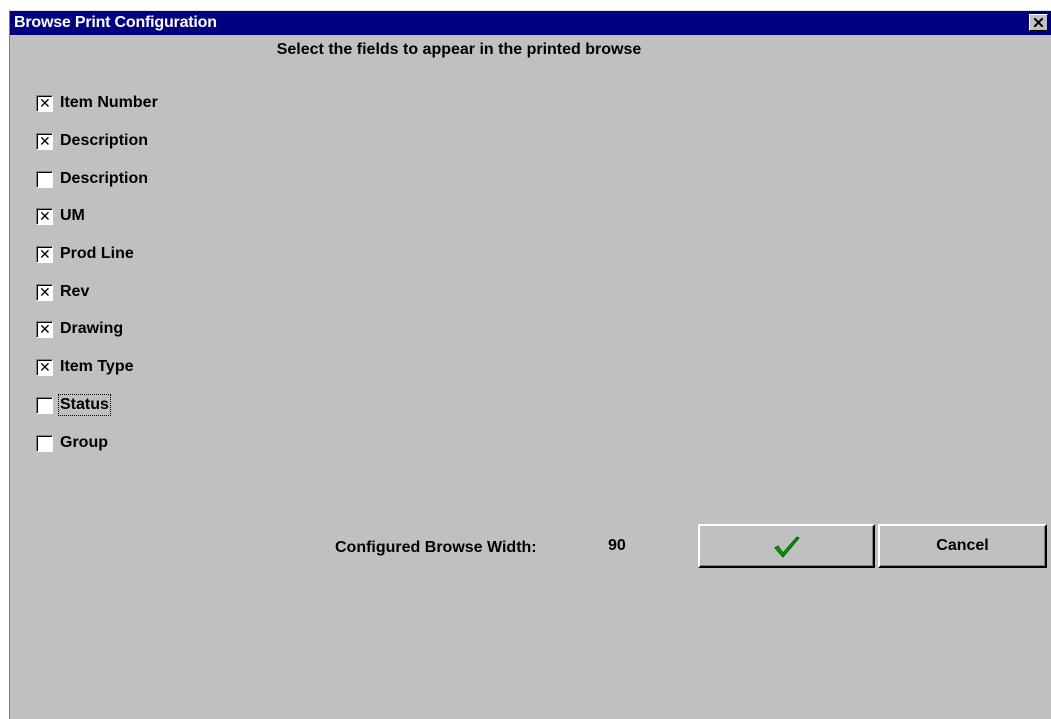 This screenshot has width=1051, height=719. Describe the element at coordinates (109, 102) in the screenshot. I see `field-label: Item Number` at that location.